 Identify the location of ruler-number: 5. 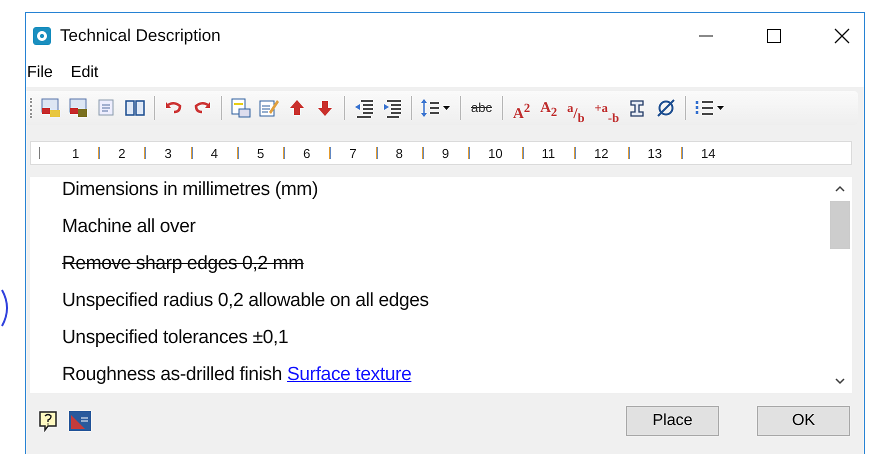
(261, 153).